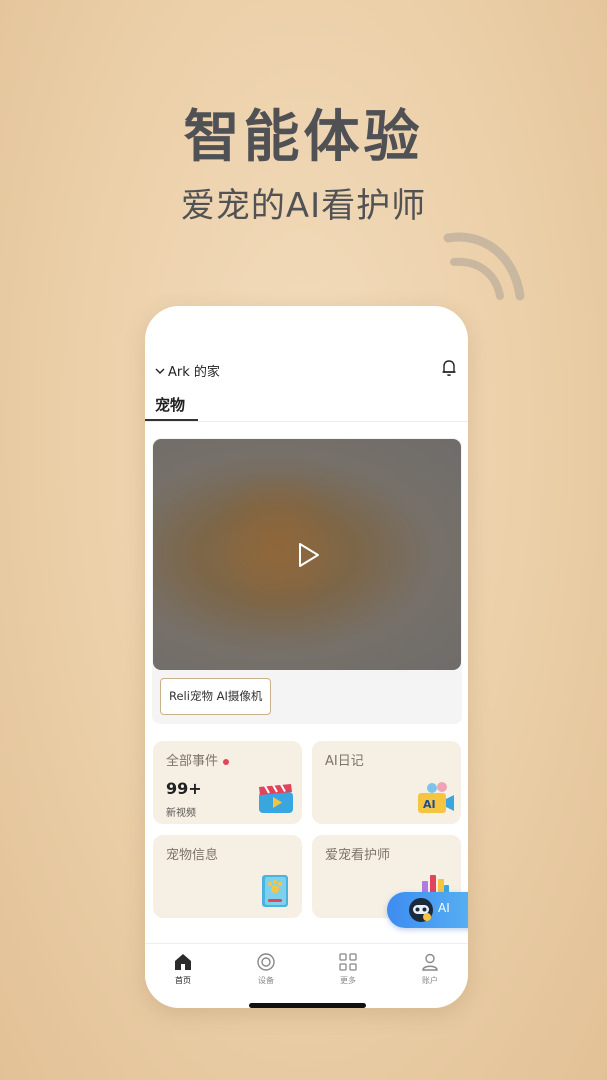  I want to click on play-icon, so click(309, 555).